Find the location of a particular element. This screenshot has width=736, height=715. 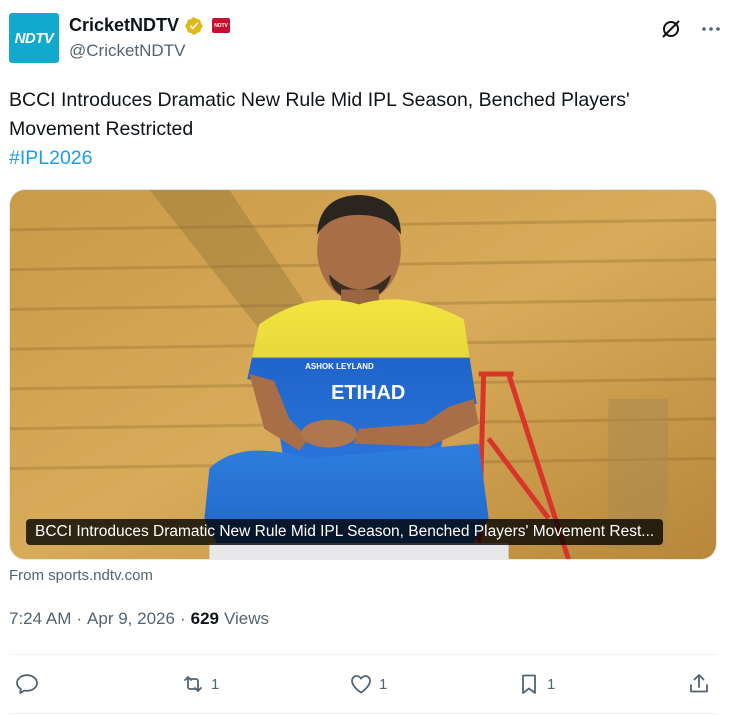

repost-button: 1 is located at coordinates (200, 684).